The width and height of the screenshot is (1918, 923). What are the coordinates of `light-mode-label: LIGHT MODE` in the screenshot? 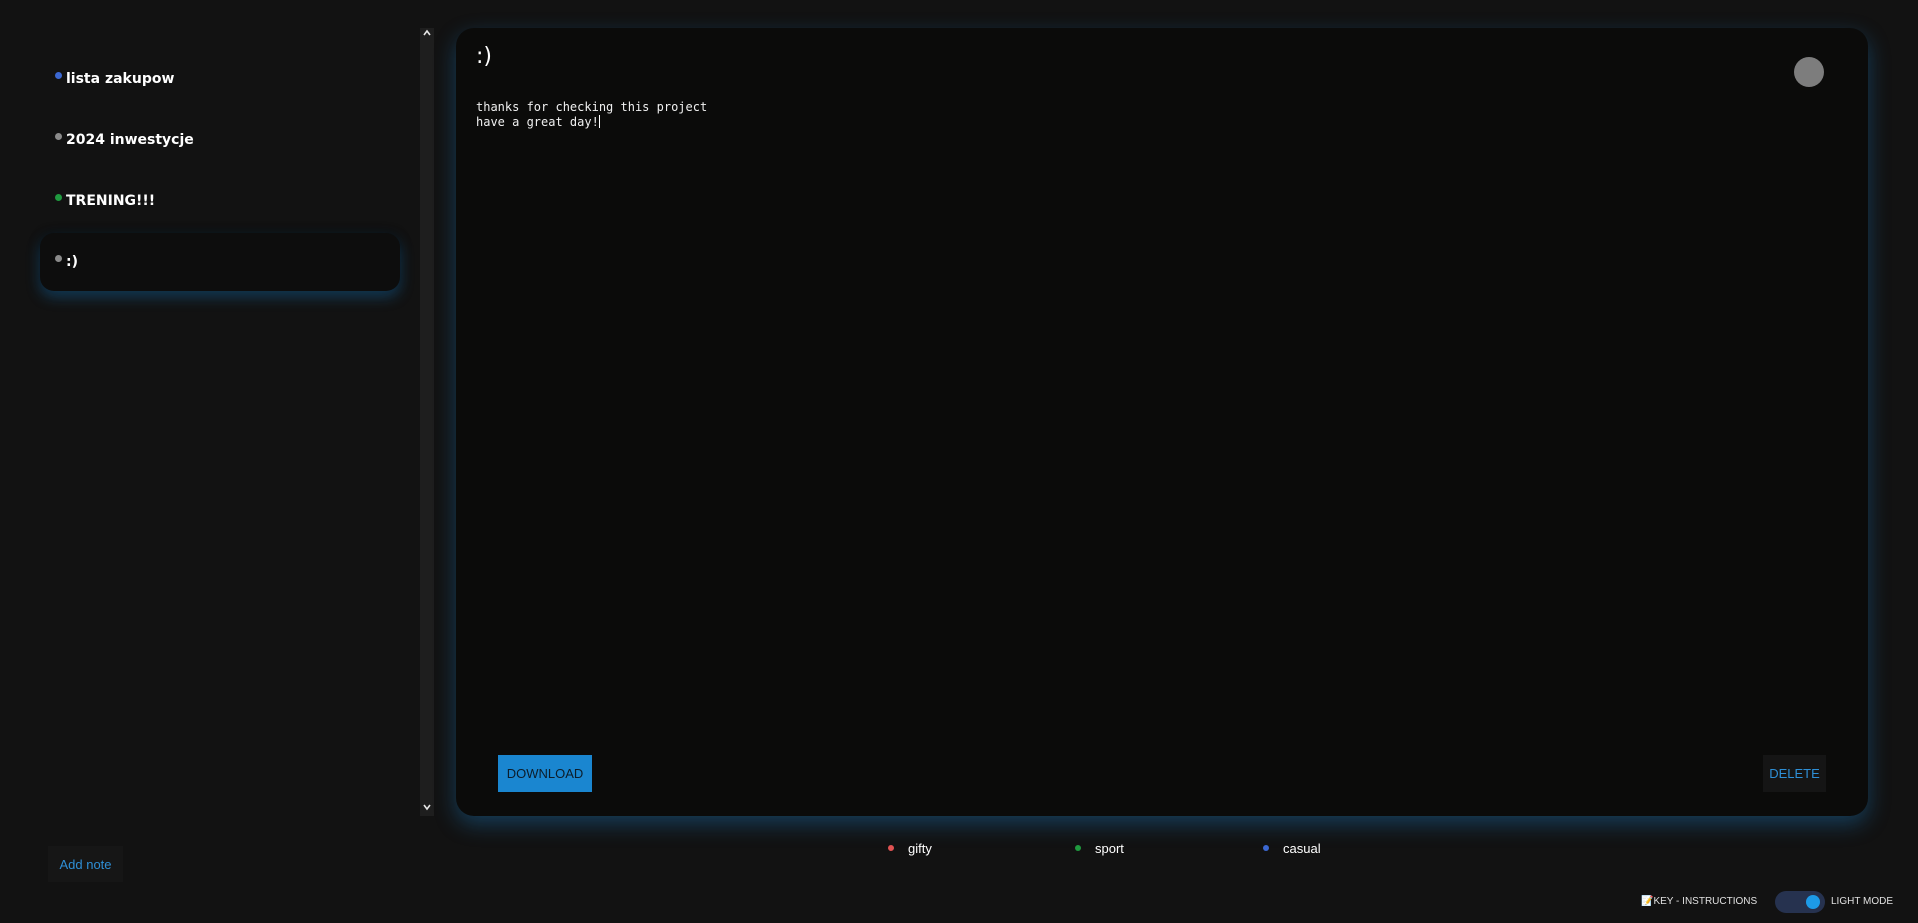 It's located at (1862, 901).